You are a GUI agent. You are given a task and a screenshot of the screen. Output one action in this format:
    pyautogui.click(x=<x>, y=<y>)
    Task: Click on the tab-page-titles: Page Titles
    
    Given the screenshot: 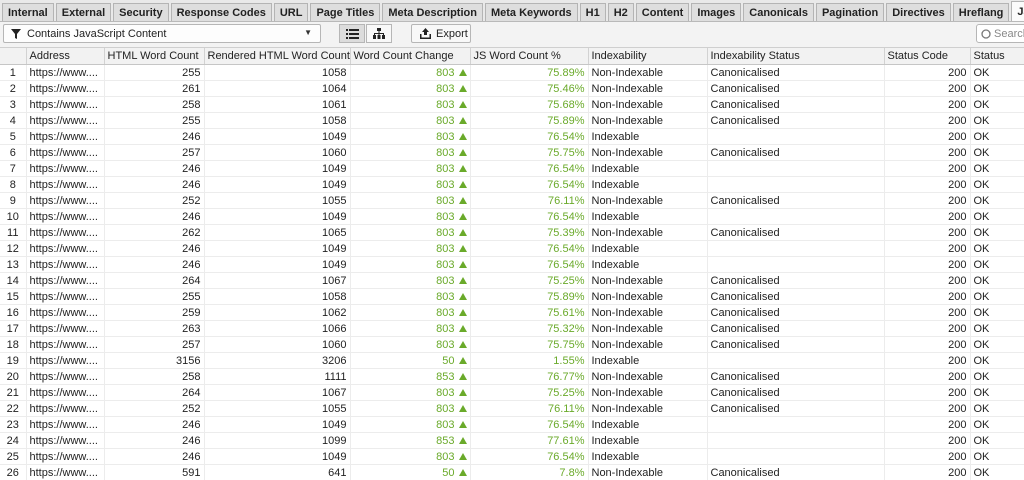 What is the action you would take?
    pyautogui.click(x=345, y=12)
    